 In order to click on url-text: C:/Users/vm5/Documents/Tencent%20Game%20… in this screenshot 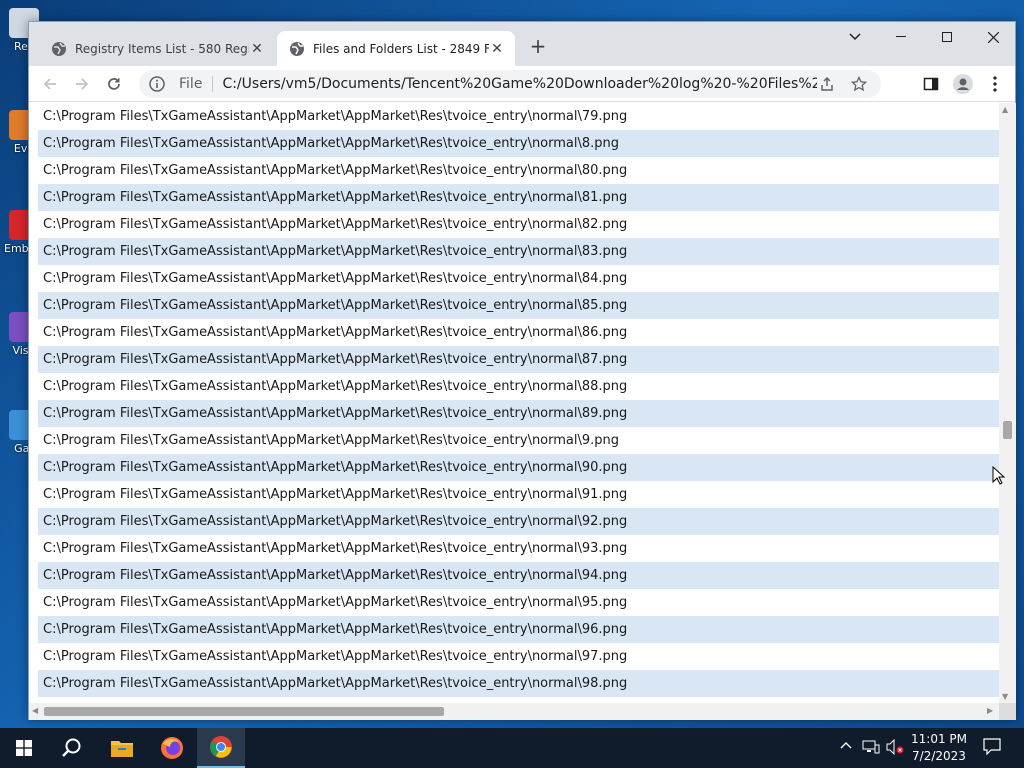, I will do `click(519, 84)`.